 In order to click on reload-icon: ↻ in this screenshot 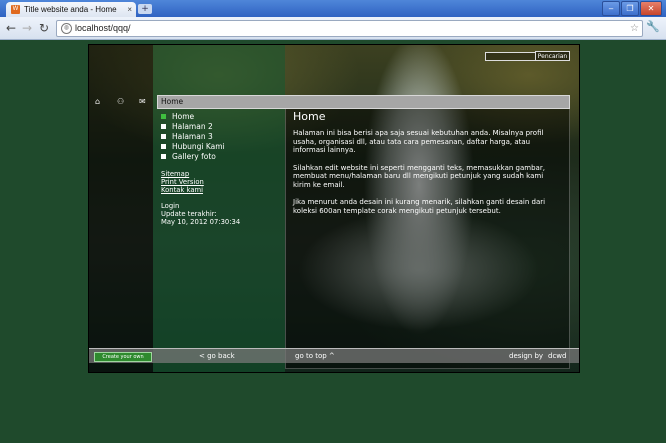, I will do `click(44, 28)`.